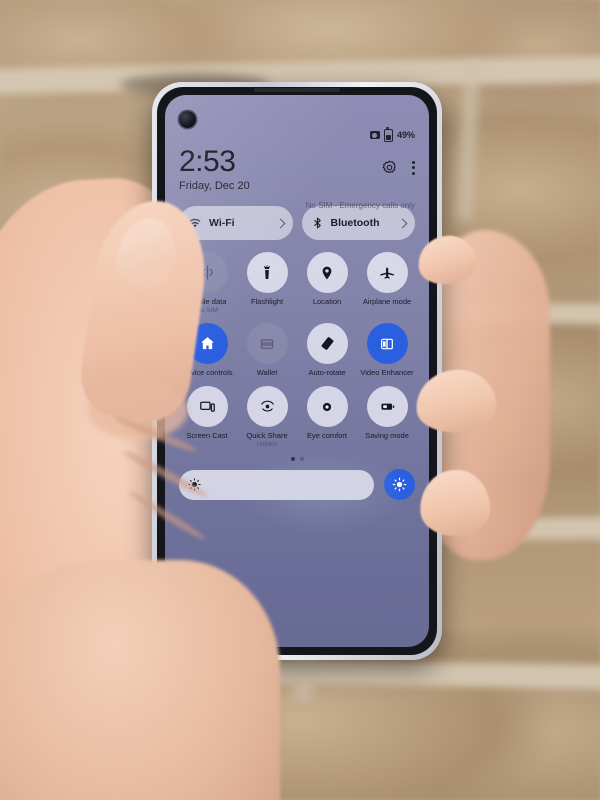  What do you see at coordinates (297, 459) in the screenshot?
I see `page-indicator` at bounding box center [297, 459].